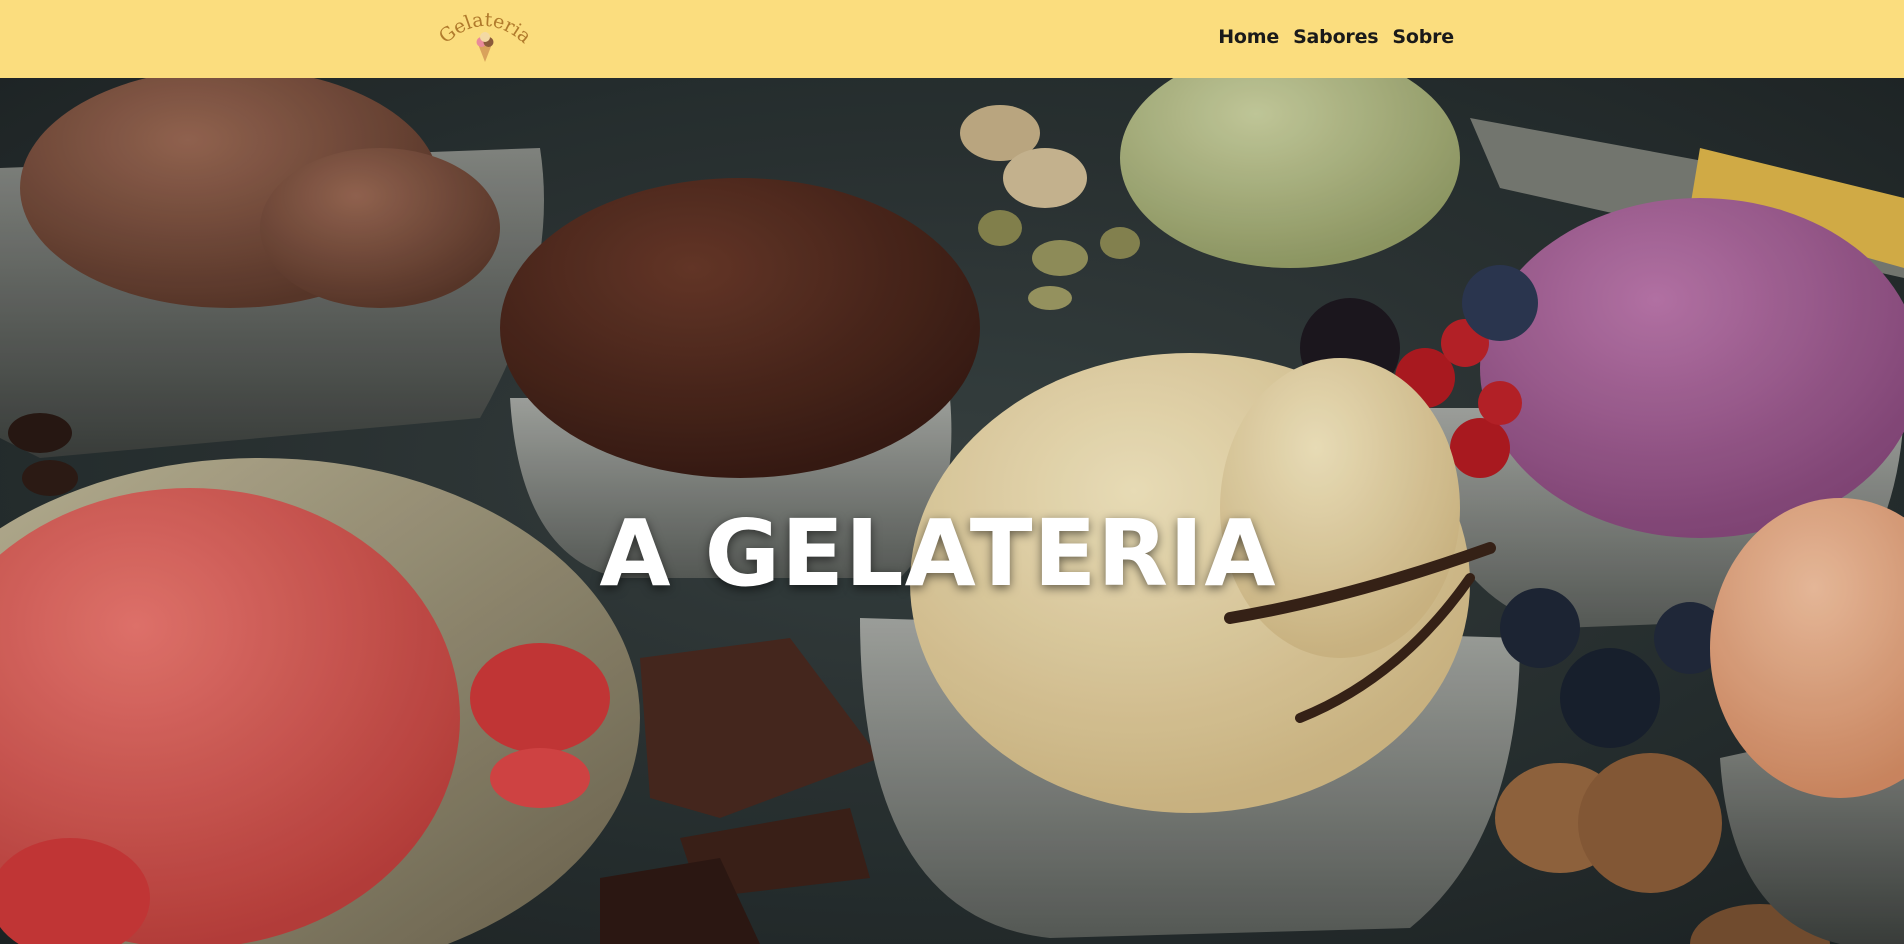  What do you see at coordinates (1423, 37) in the screenshot?
I see `nav-sobre-link: Sobre` at bounding box center [1423, 37].